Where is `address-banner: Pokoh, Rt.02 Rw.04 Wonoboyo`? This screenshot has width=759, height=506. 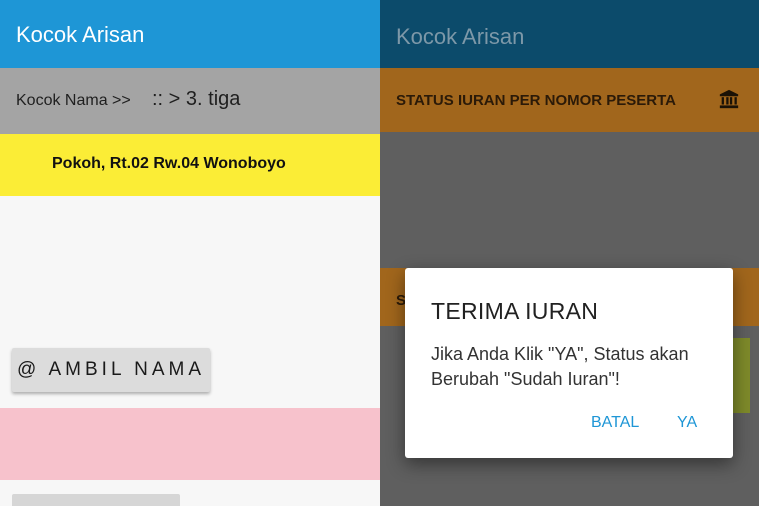
address-banner: Pokoh, Rt.02 Rw.04 Wonoboyo is located at coordinates (190, 165).